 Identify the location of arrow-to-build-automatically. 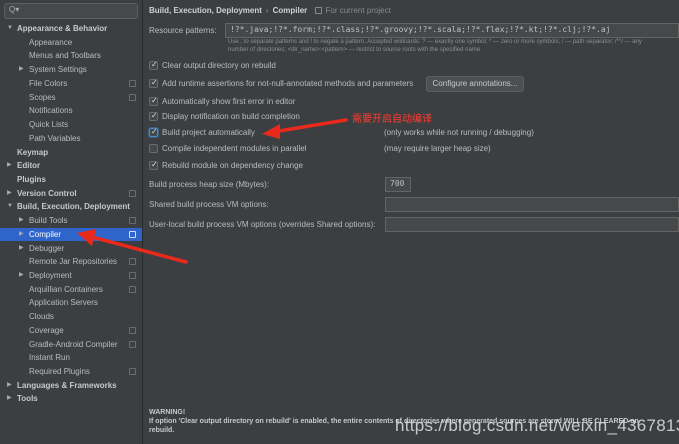
(305, 128).